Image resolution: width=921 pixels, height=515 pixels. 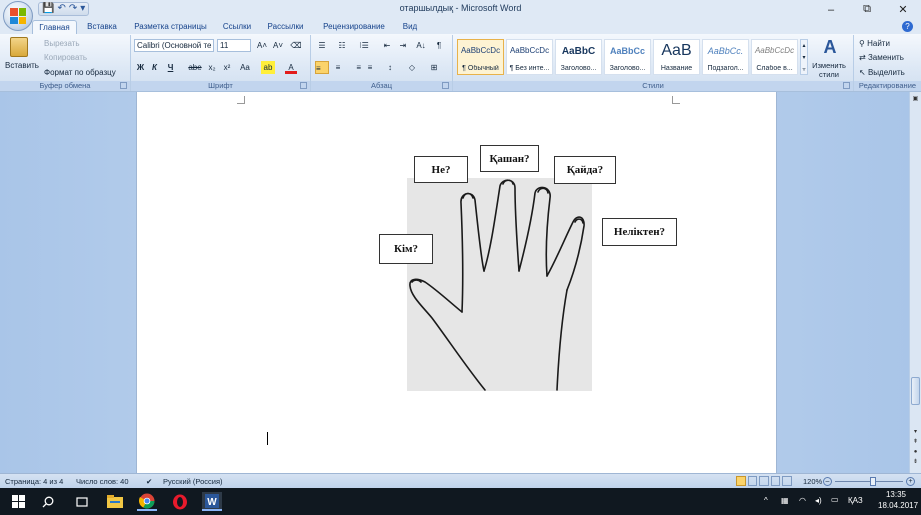 What do you see at coordinates (480, 57) in the screenshot?
I see `style-normal: AaBbCcDc ¶ Обычный` at bounding box center [480, 57].